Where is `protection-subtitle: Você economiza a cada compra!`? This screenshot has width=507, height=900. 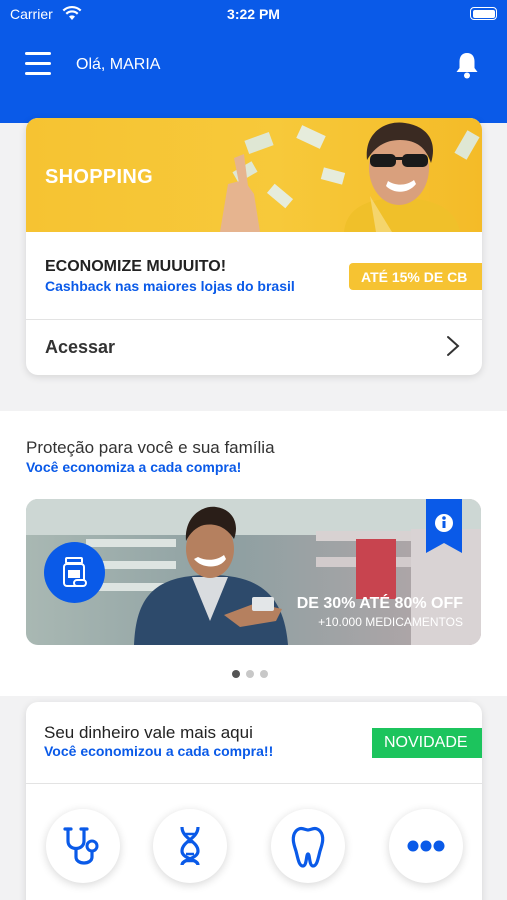 protection-subtitle: Você economiza a cada compra! is located at coordinates (134, 467).